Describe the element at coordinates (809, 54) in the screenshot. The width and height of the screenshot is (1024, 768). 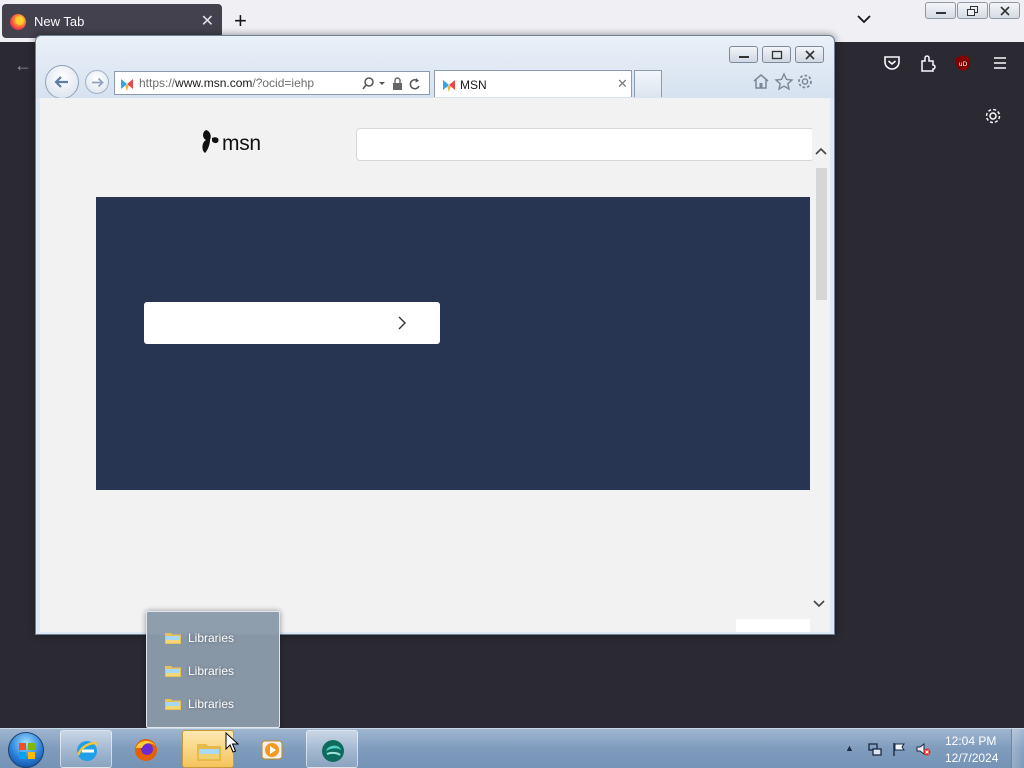
I see `ie-close-button` at that location.